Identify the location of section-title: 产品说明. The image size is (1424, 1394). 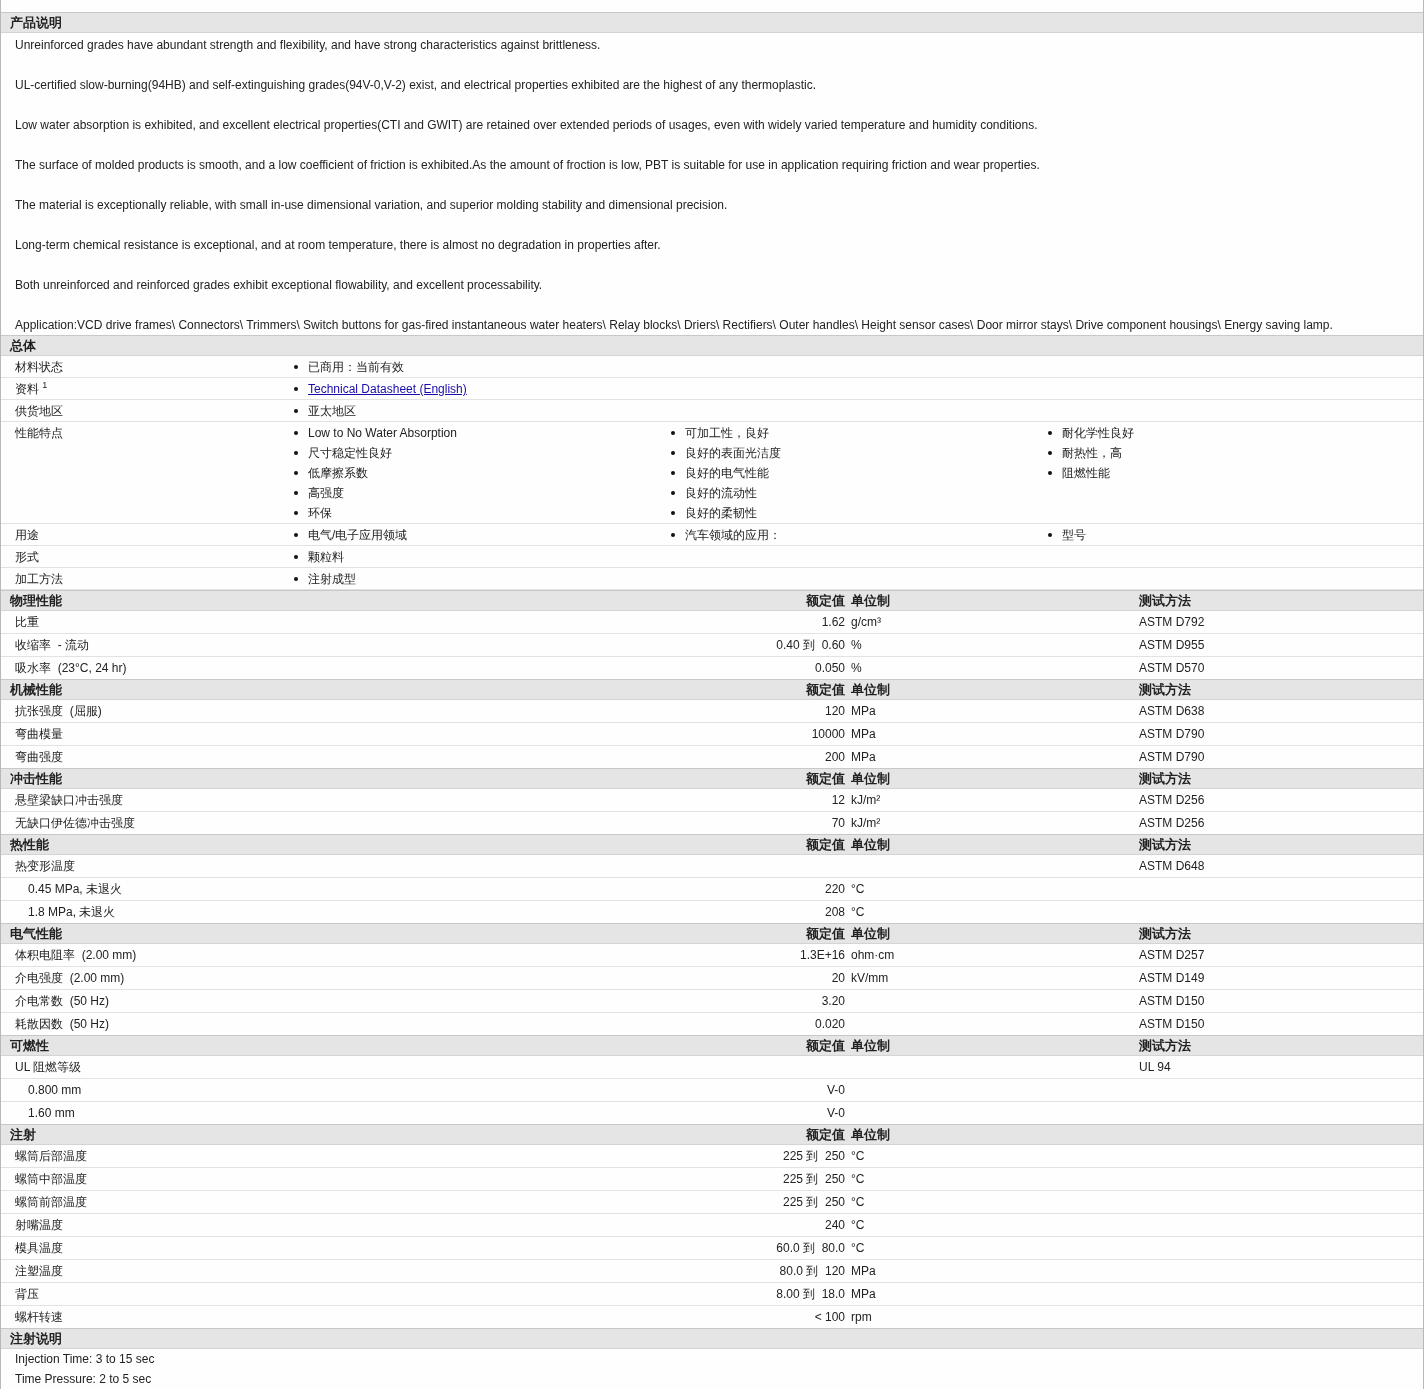
(35, 22).